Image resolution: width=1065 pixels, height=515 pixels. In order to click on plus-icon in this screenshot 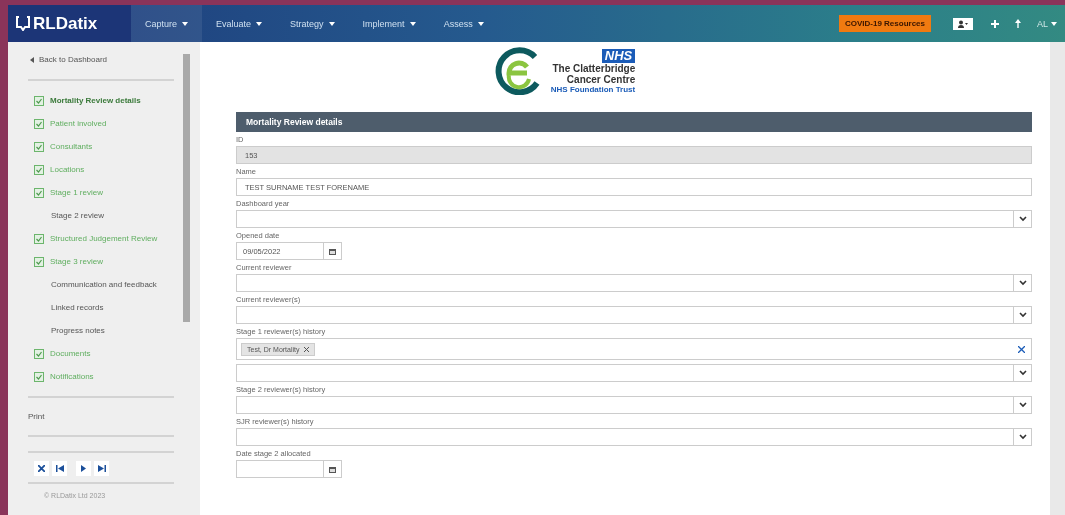, I will do `click(995, 23)`.